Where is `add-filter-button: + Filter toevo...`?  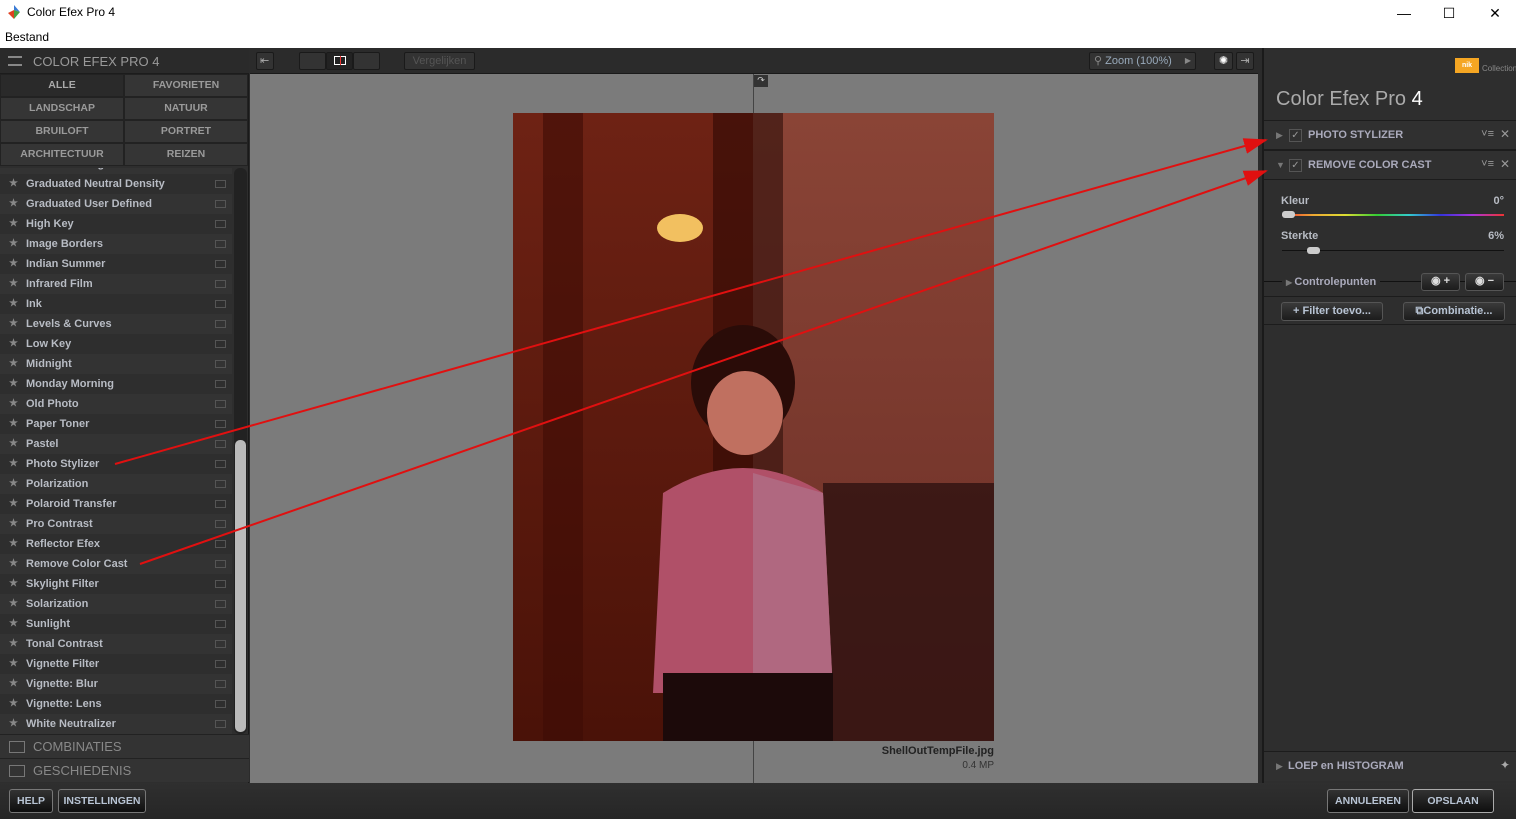
add-filter-button: + Filter toevo... is located at coordinates (1332, 311).